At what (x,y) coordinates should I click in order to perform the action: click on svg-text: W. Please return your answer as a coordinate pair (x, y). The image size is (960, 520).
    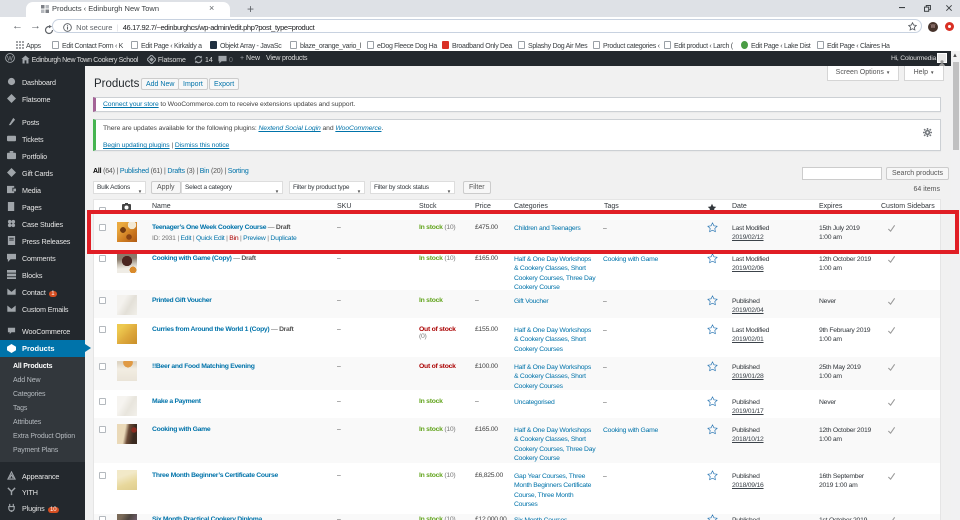
    Looking at the image, I should click on (10, 59).